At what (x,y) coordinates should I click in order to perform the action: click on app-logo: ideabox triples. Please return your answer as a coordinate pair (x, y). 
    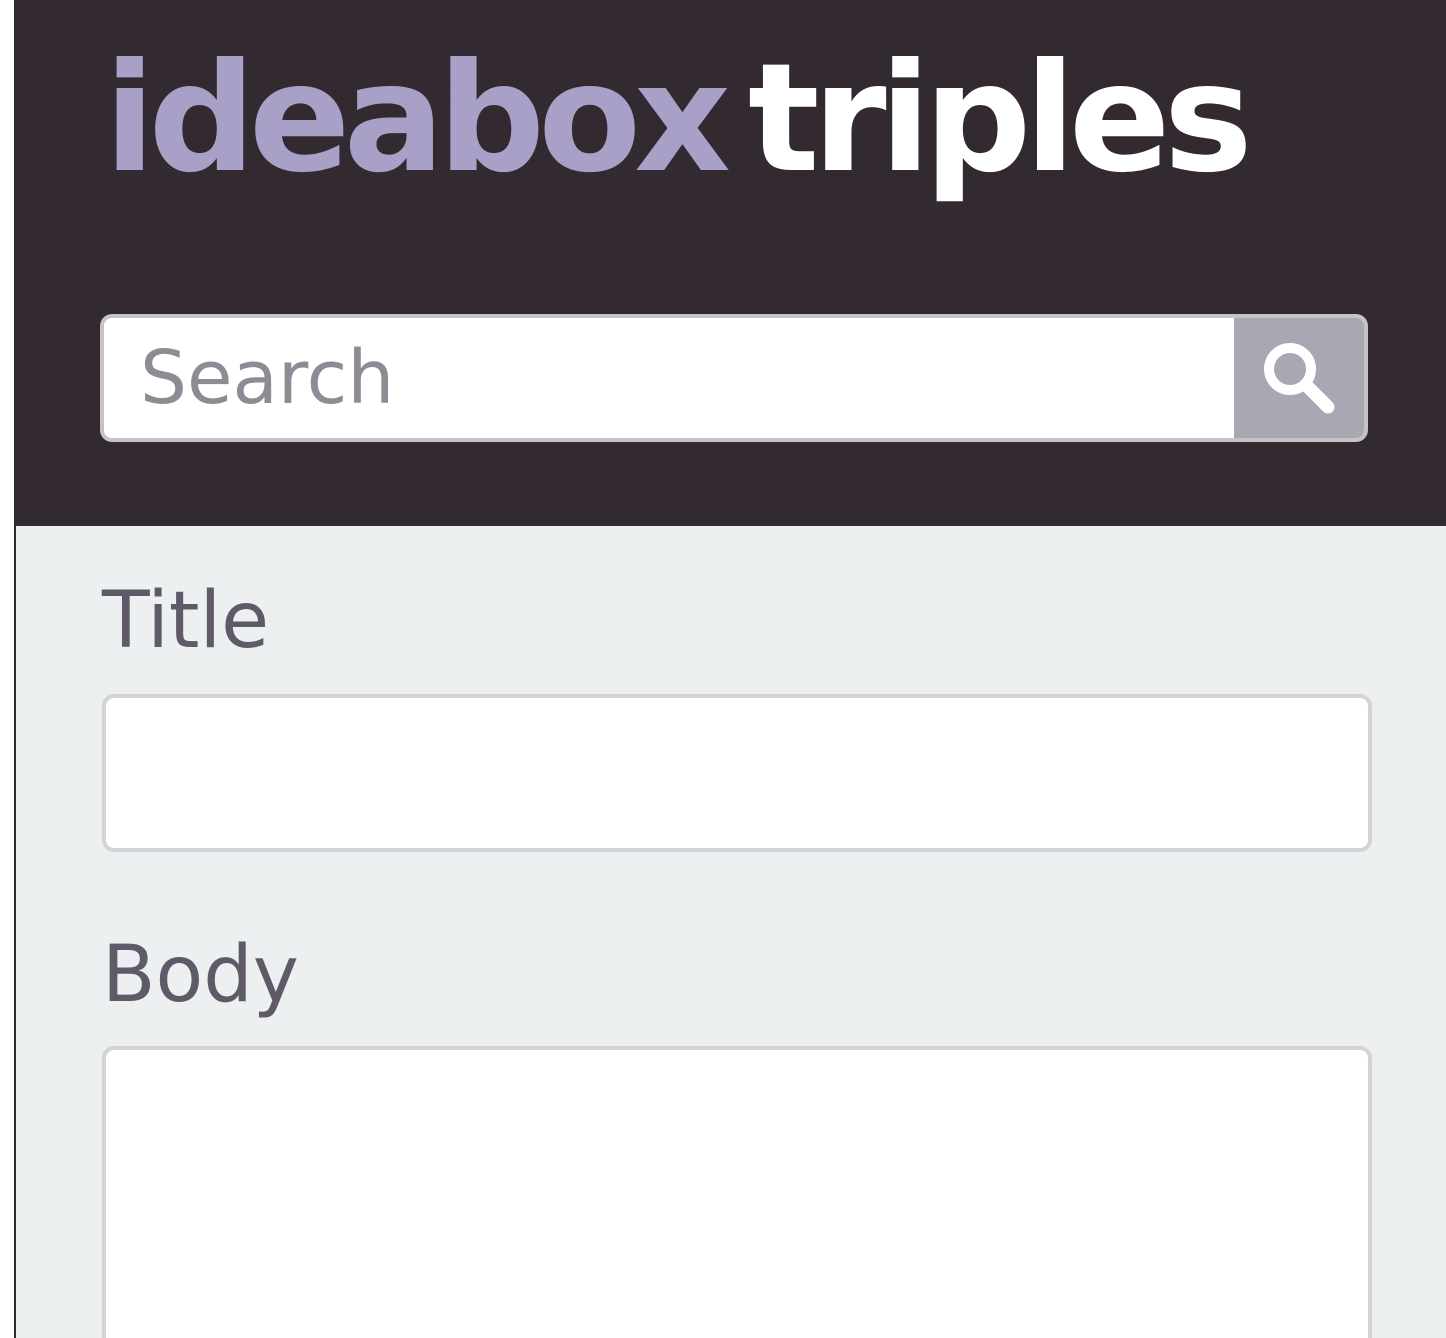
    Looking at the image, I should click on (678, 119).